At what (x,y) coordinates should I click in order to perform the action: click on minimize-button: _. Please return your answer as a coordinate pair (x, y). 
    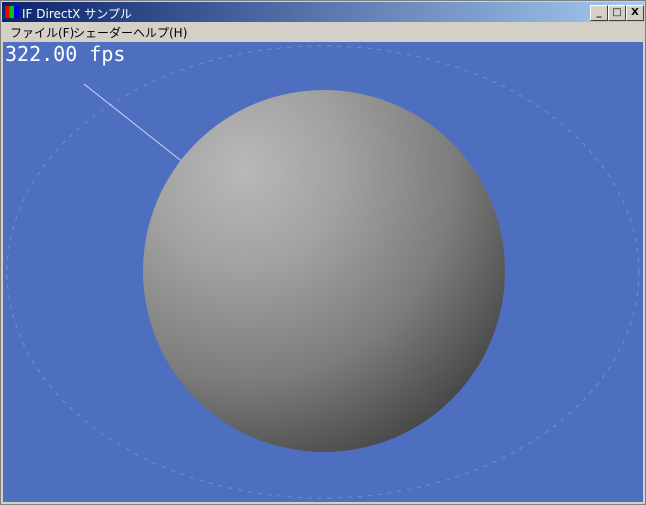
    Looking at the image, I should click on (599, 13).